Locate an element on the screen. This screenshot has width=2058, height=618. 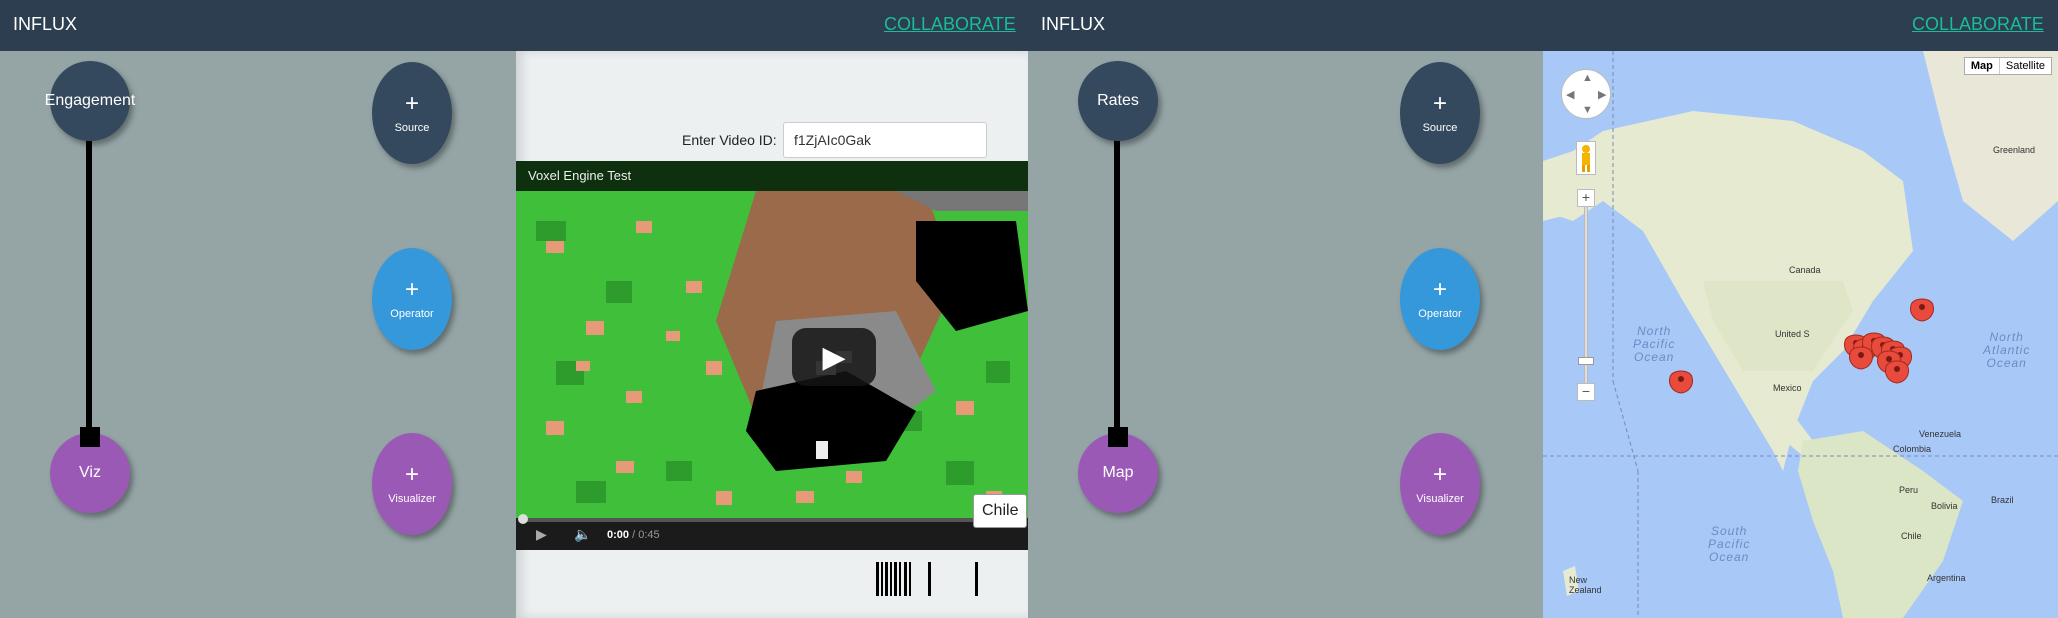
right-add-operator-button: + Operator is located at coordinates (1440, 299).